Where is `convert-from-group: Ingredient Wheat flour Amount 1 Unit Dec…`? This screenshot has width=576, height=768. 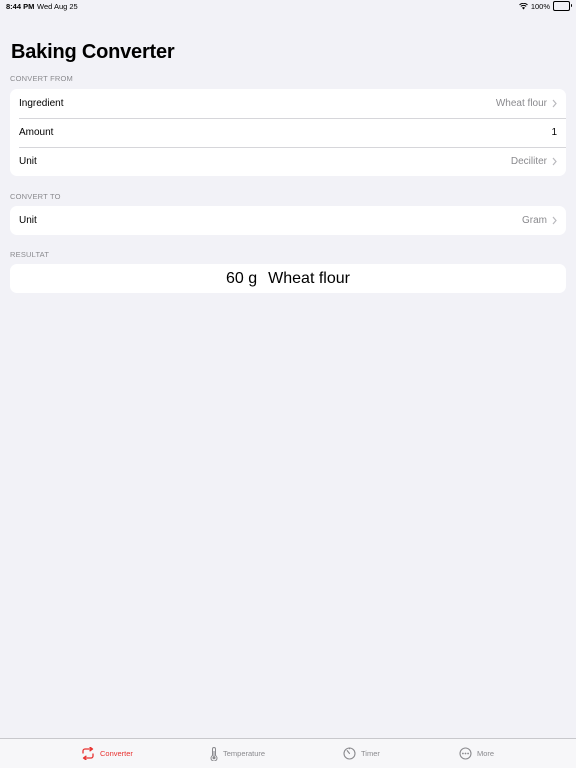
convert-from-group: Ingredient Wheat flour Amount 1 Unit Dec… is located at coordinates (288, 132).